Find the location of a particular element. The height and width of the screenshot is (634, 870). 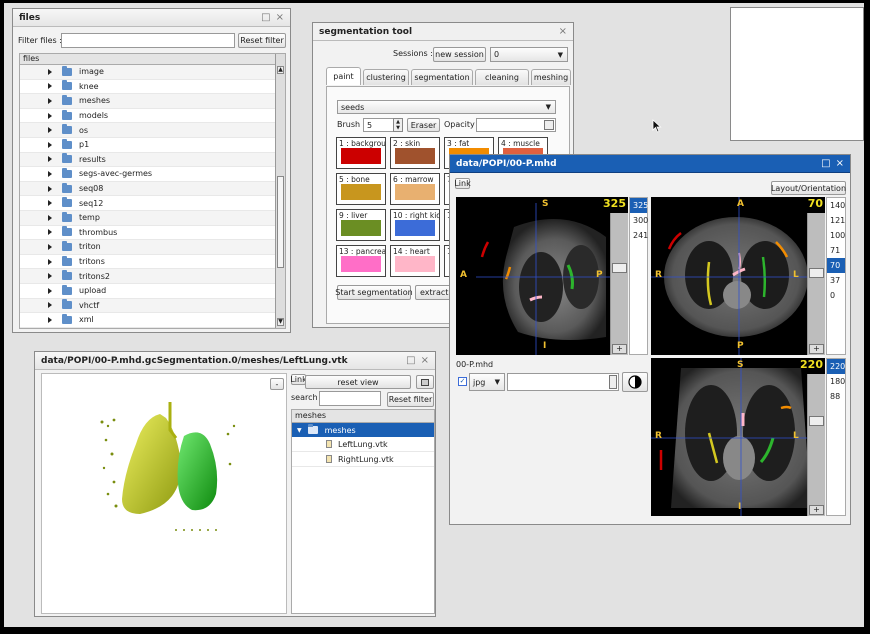

folder-row: seq08 is located at coordinates (147, 189).